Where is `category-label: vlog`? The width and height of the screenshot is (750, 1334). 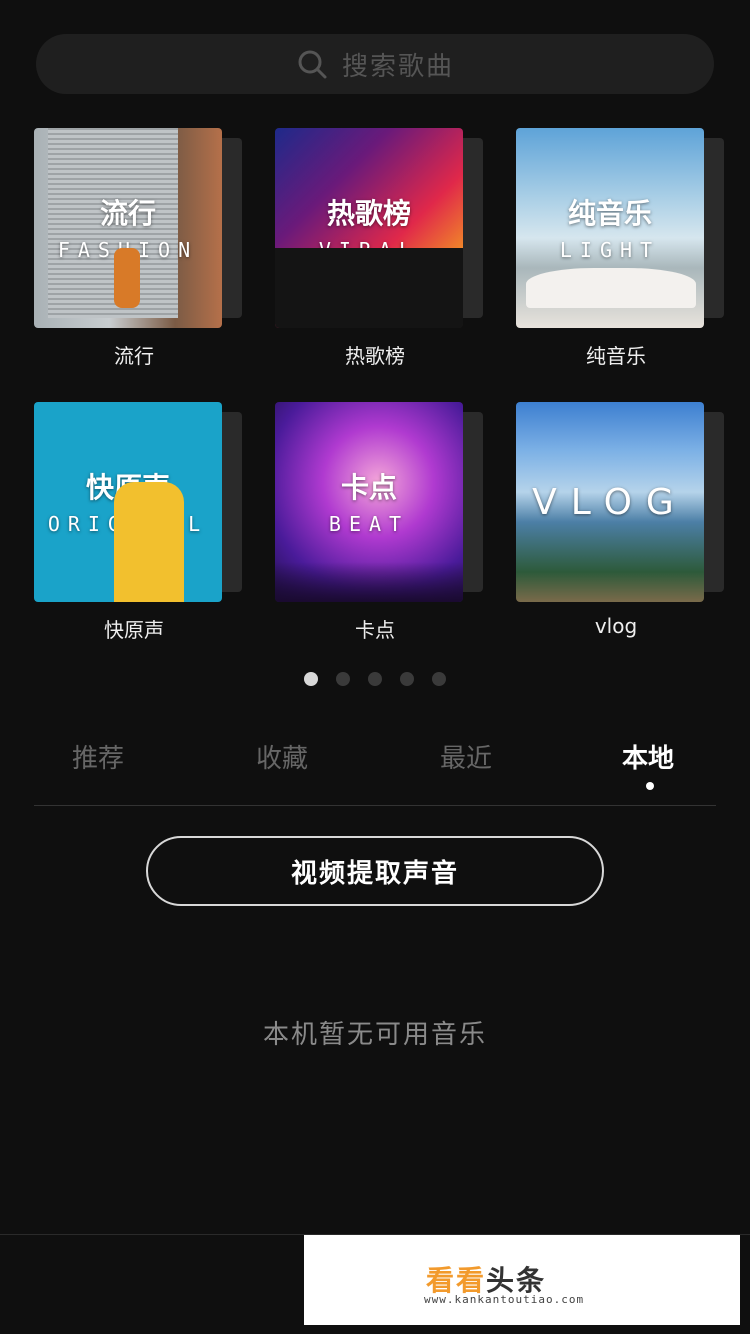
category-label: vlog is located at coordinates (616, 626).